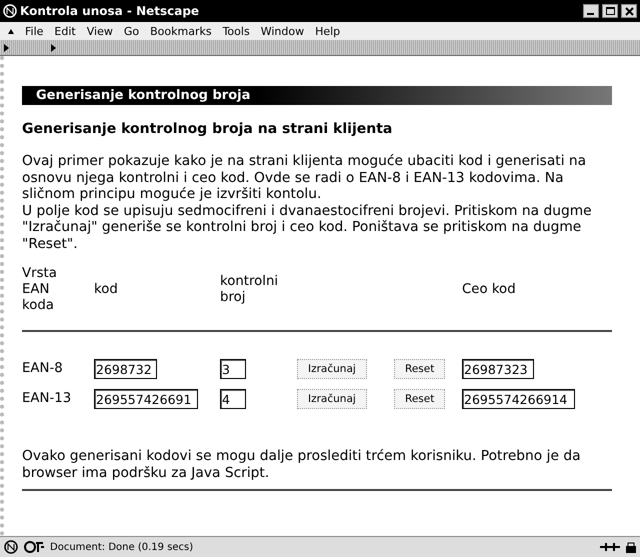 This screenshot has width=640, height=557. I want to click on code-input: 269557426691, so click(146, 399).